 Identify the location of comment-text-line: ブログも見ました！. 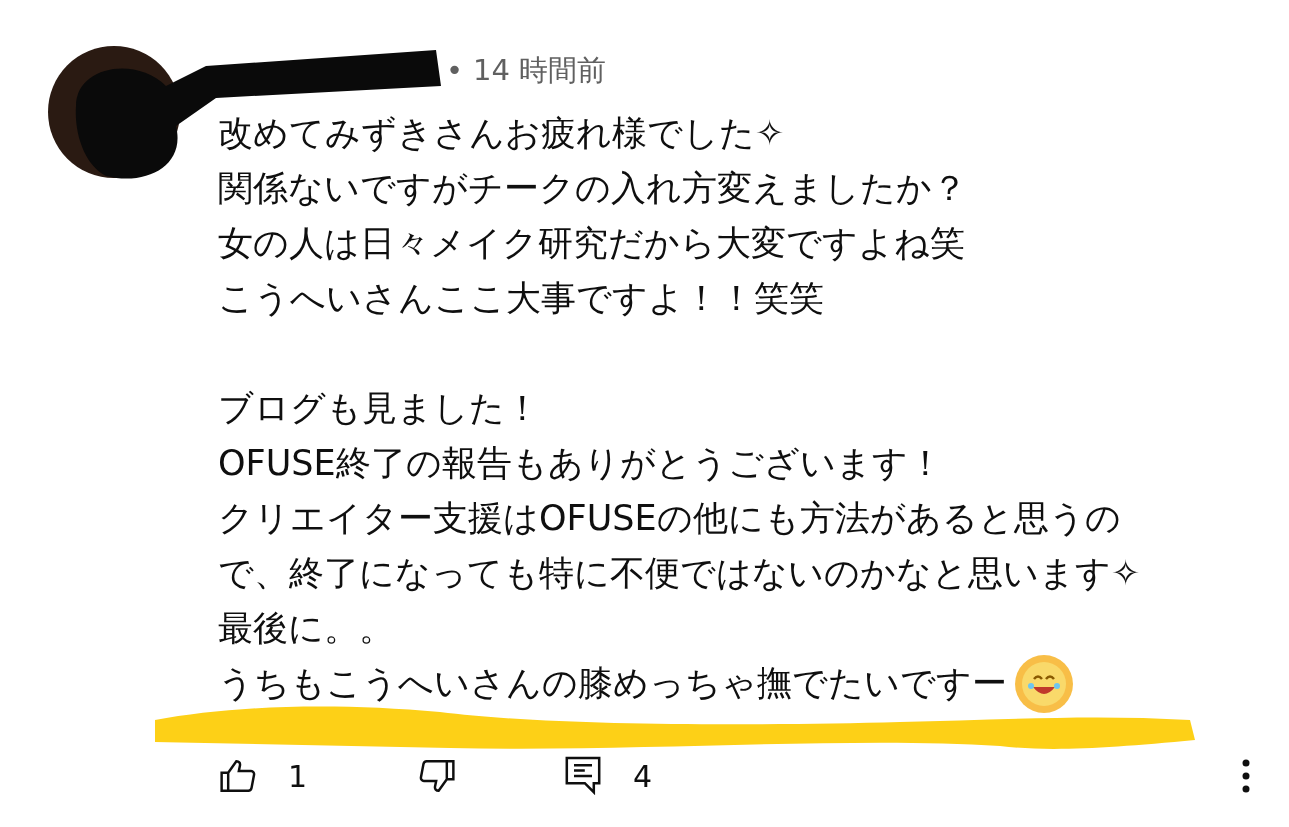
(379, 408).